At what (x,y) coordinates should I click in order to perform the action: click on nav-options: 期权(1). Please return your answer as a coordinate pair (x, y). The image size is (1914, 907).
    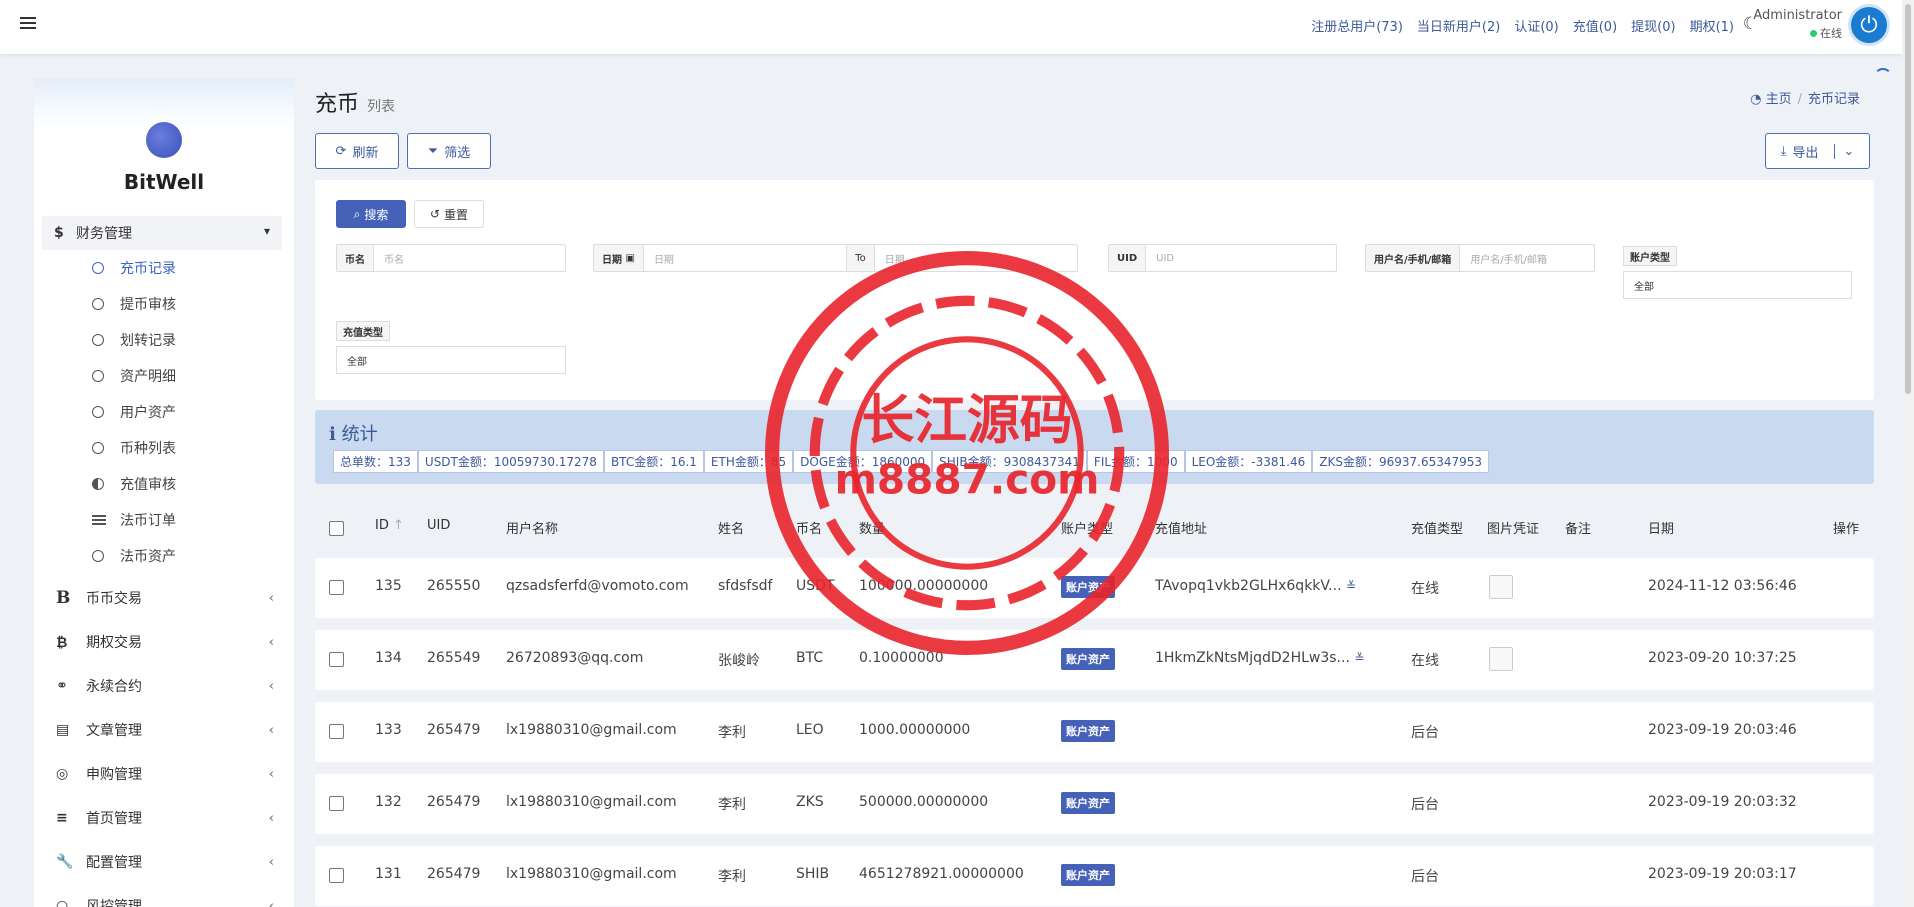
    Looking at the image, I should click on (1712, 25).